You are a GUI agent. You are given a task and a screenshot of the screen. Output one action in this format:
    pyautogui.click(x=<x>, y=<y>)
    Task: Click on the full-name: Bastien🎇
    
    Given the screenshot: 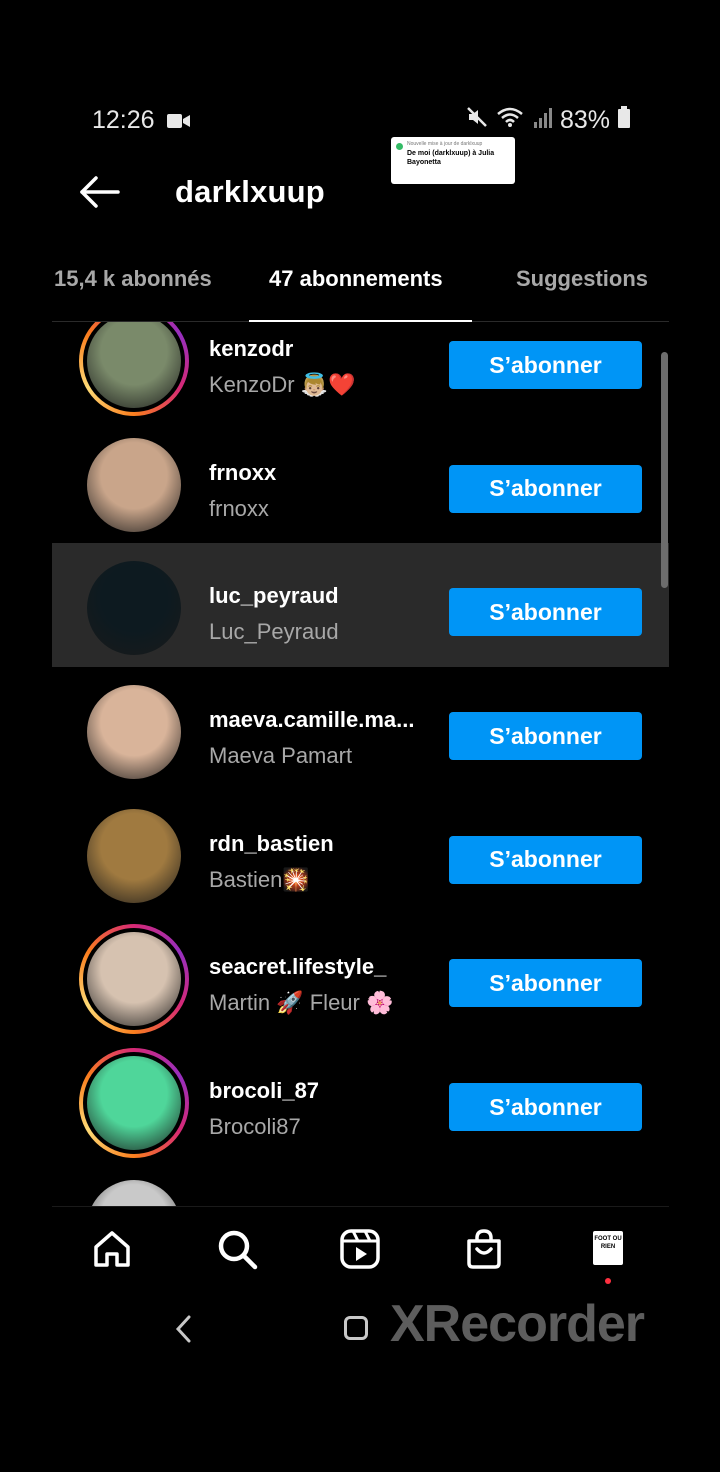 What is the action you would take?
    pyautogui.click(x=259, y=879)
    